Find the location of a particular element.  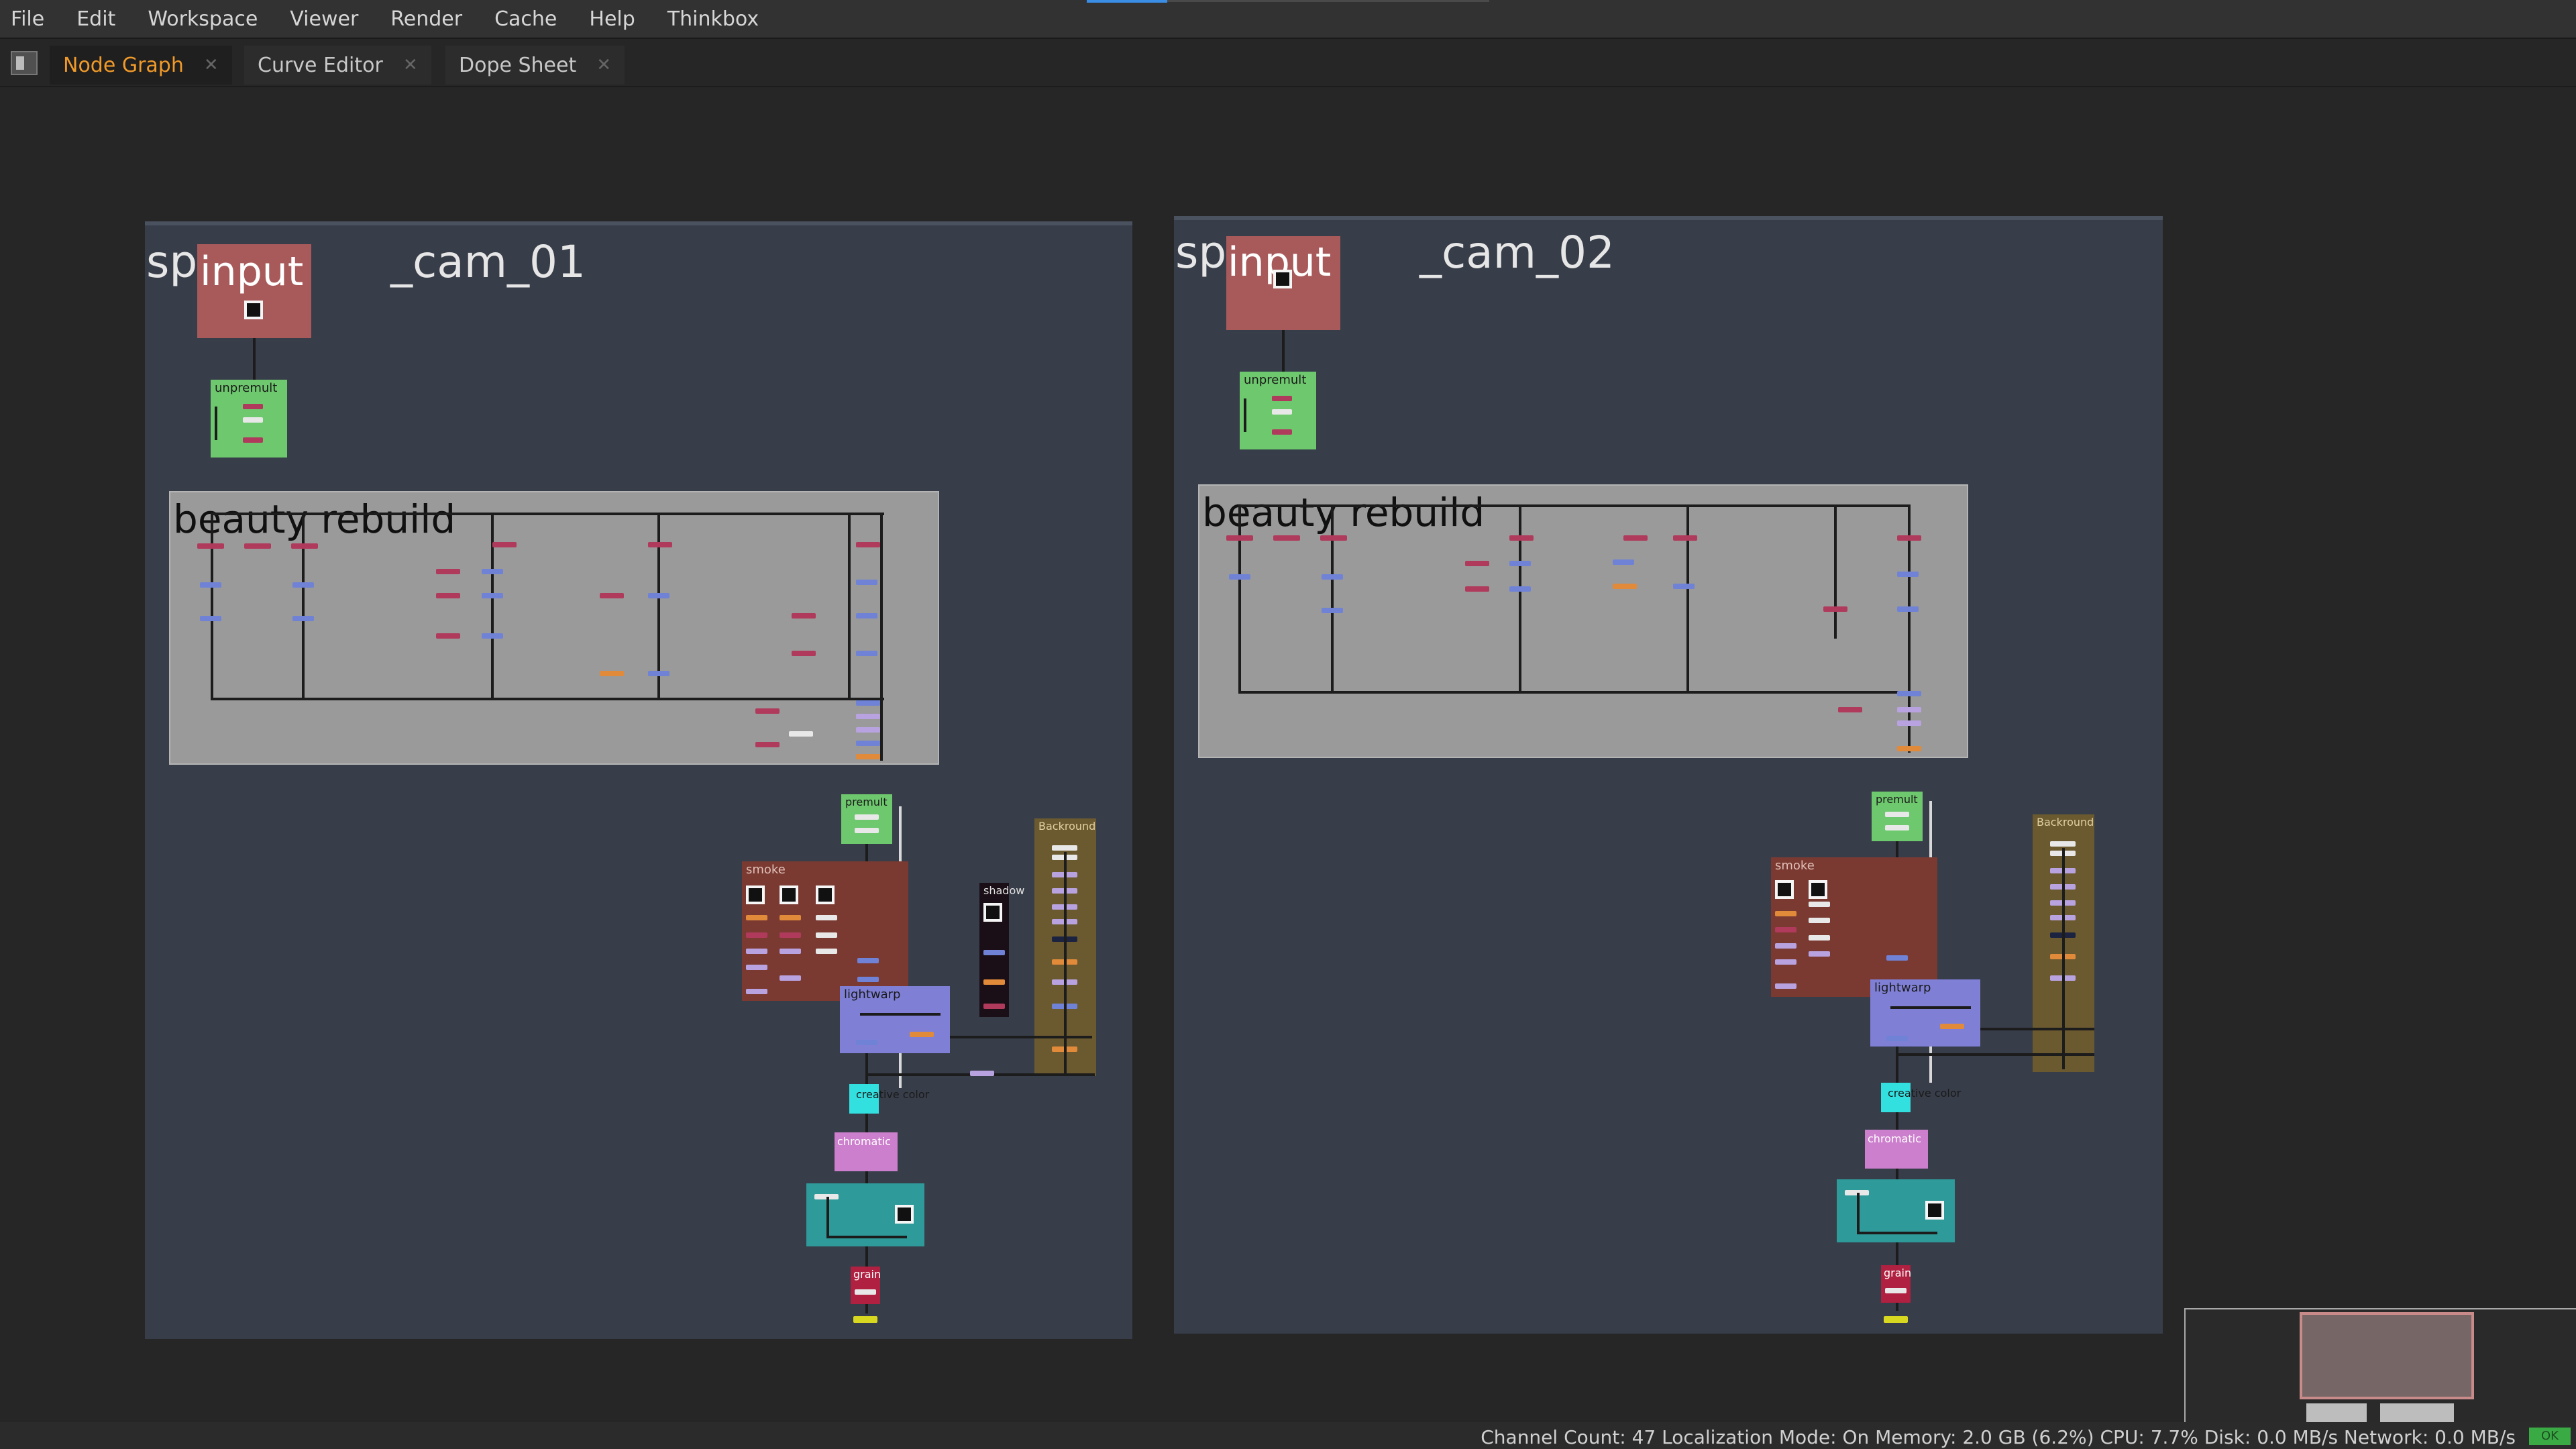

menu-render: Render is located at coordinates (426, 19).